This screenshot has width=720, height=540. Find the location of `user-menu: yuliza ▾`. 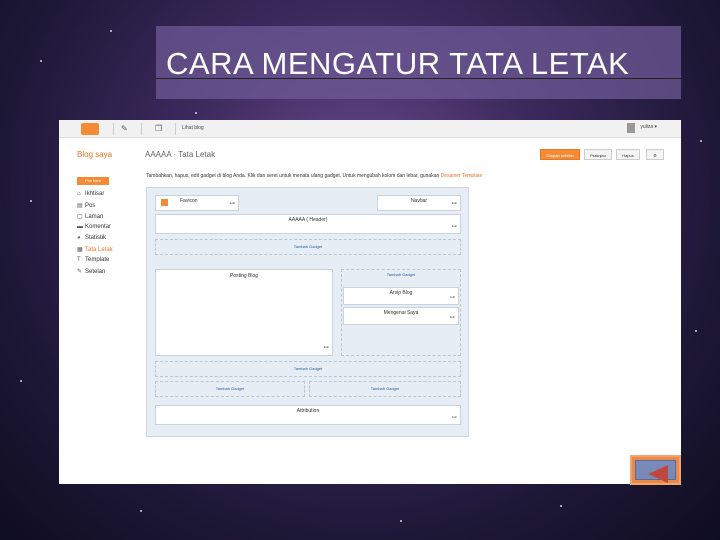

user-menu: yuliza ▾ is located at coordinates (648, 127).